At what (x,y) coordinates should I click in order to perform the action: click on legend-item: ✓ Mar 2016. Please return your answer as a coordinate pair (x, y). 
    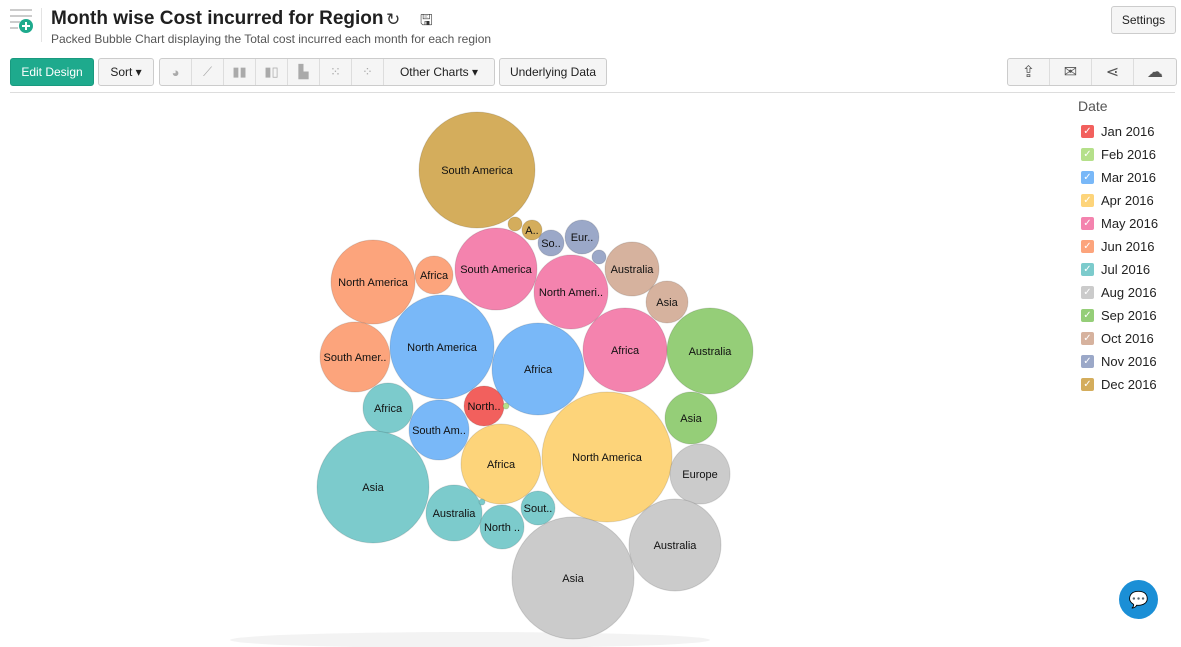
    Looking at the image, I should click on (1118, 177).